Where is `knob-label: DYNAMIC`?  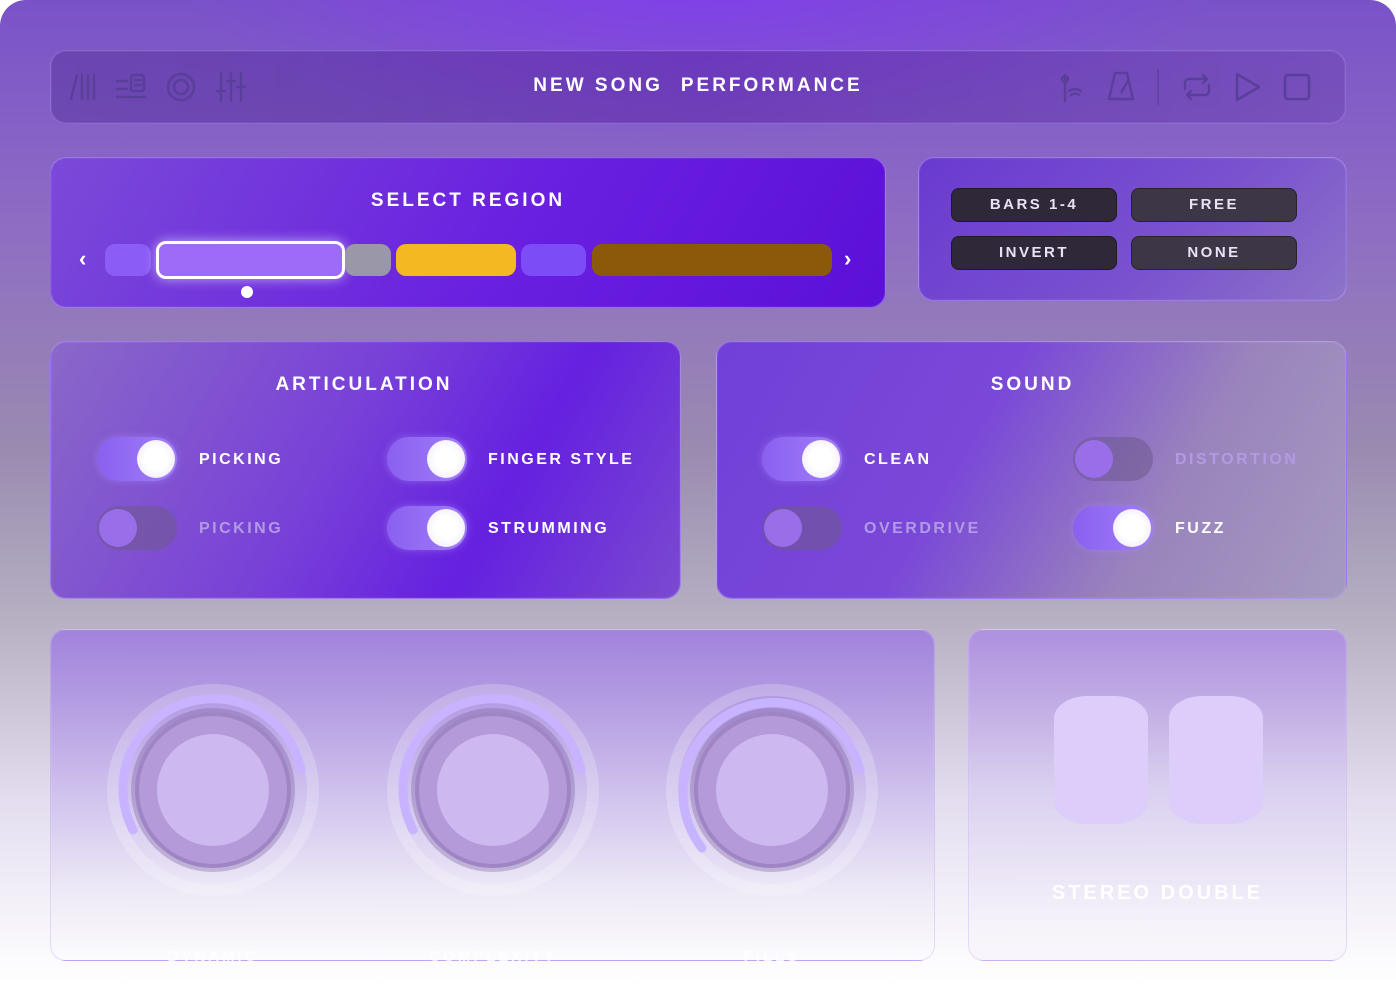
knob-label: DYNAMIC is located at coordinates (213, 956).